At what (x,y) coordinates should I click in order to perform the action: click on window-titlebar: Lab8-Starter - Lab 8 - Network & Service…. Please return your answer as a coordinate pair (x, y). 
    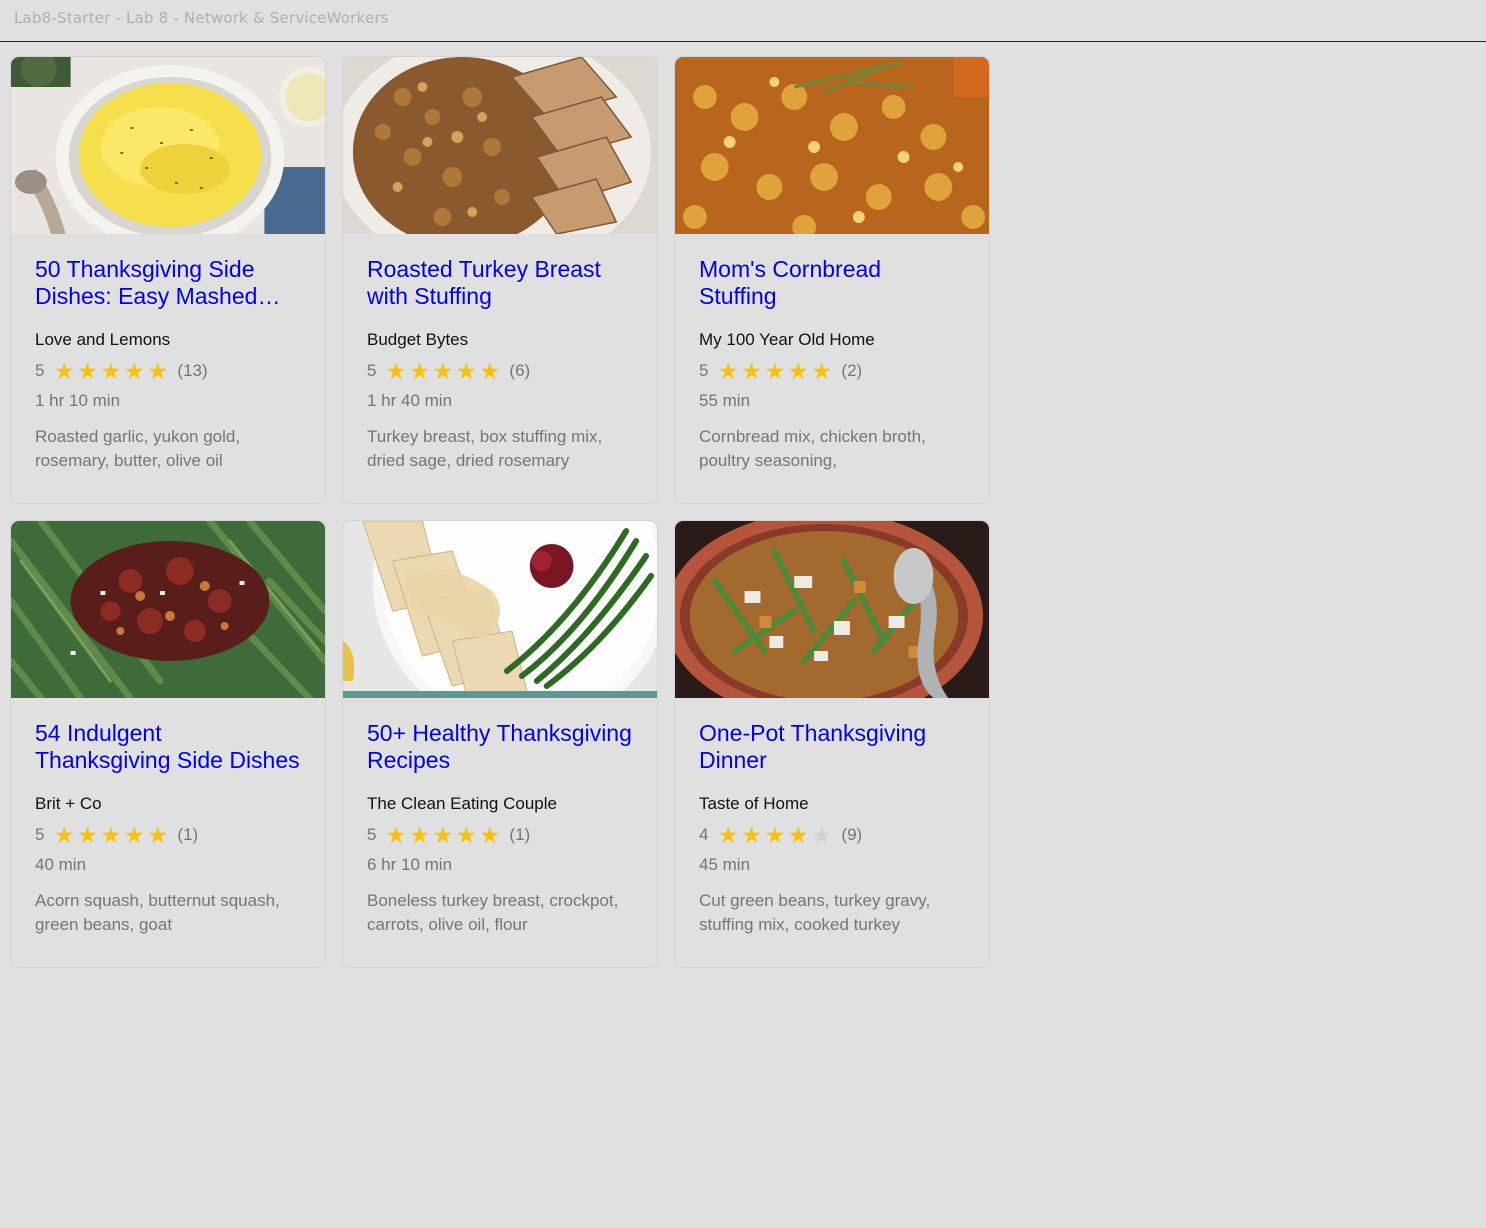
    Looking at the image, I should click on (743, 21).